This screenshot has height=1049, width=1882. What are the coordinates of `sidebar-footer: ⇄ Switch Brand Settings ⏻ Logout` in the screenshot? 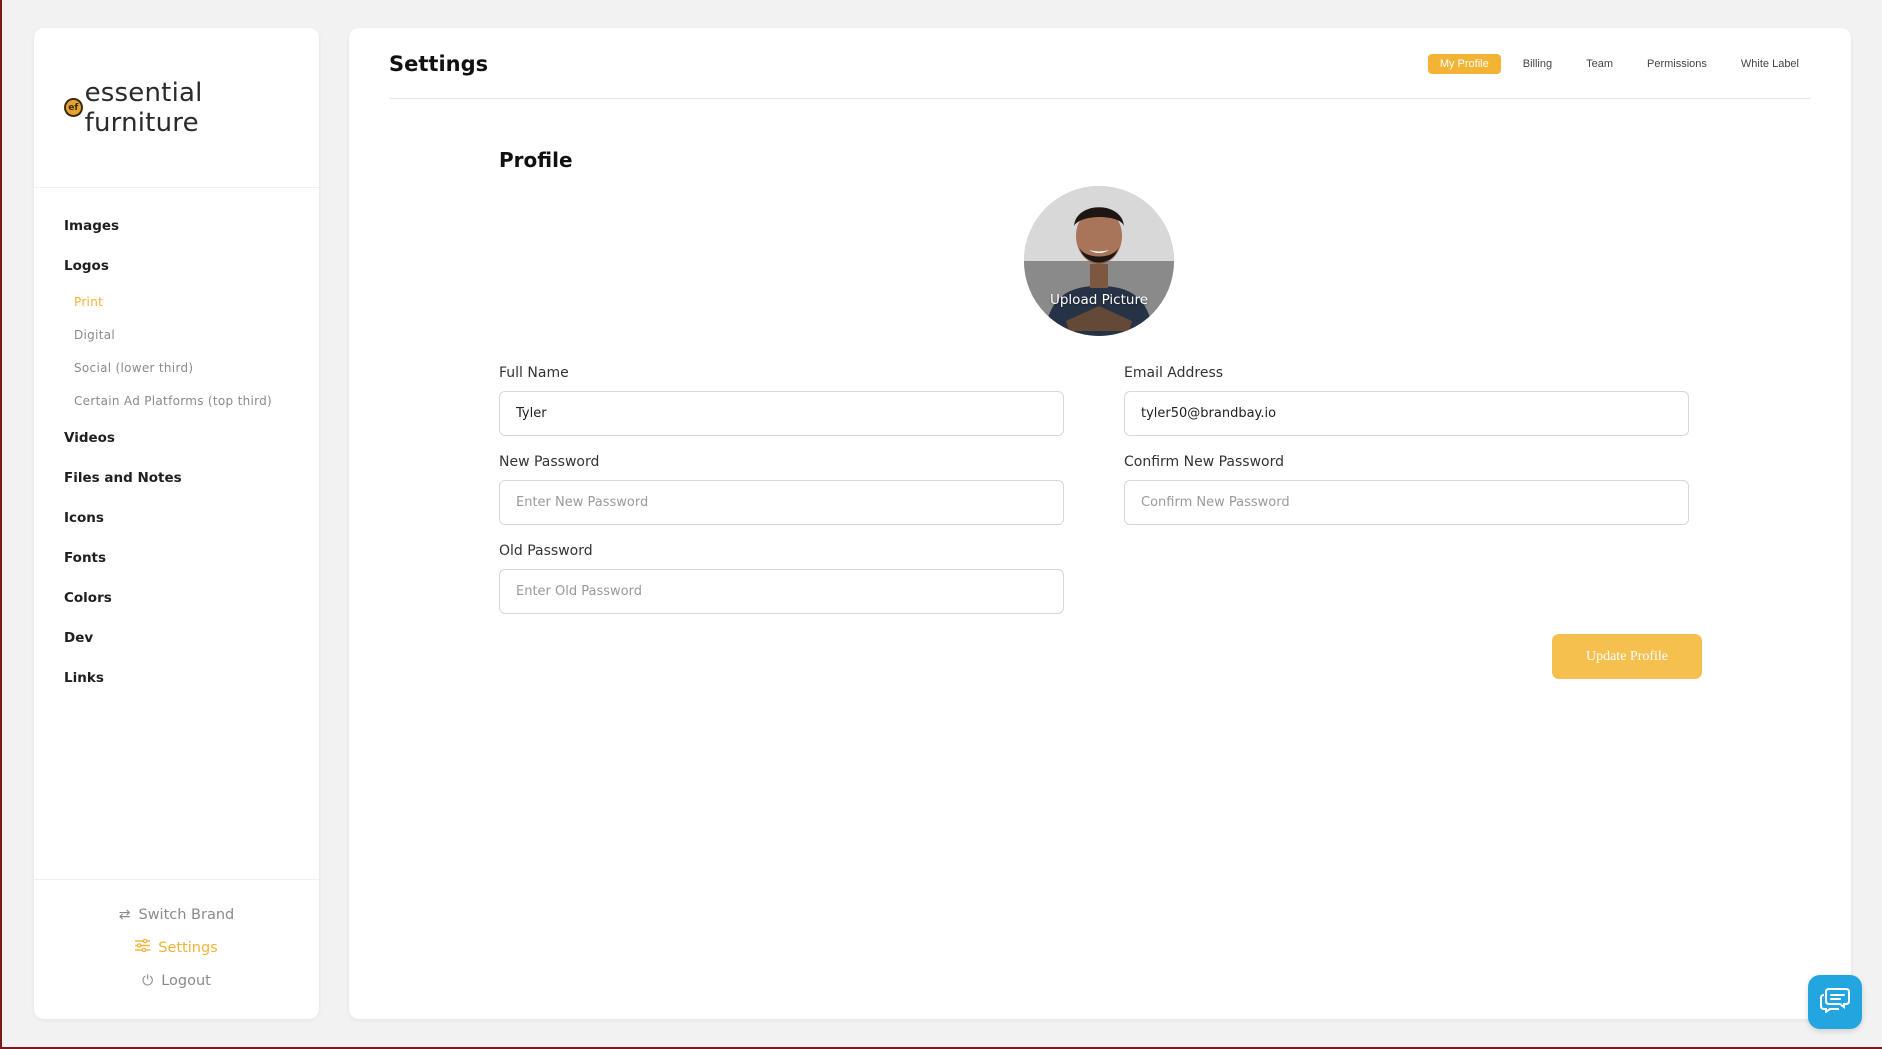 It's located at (176, 949).